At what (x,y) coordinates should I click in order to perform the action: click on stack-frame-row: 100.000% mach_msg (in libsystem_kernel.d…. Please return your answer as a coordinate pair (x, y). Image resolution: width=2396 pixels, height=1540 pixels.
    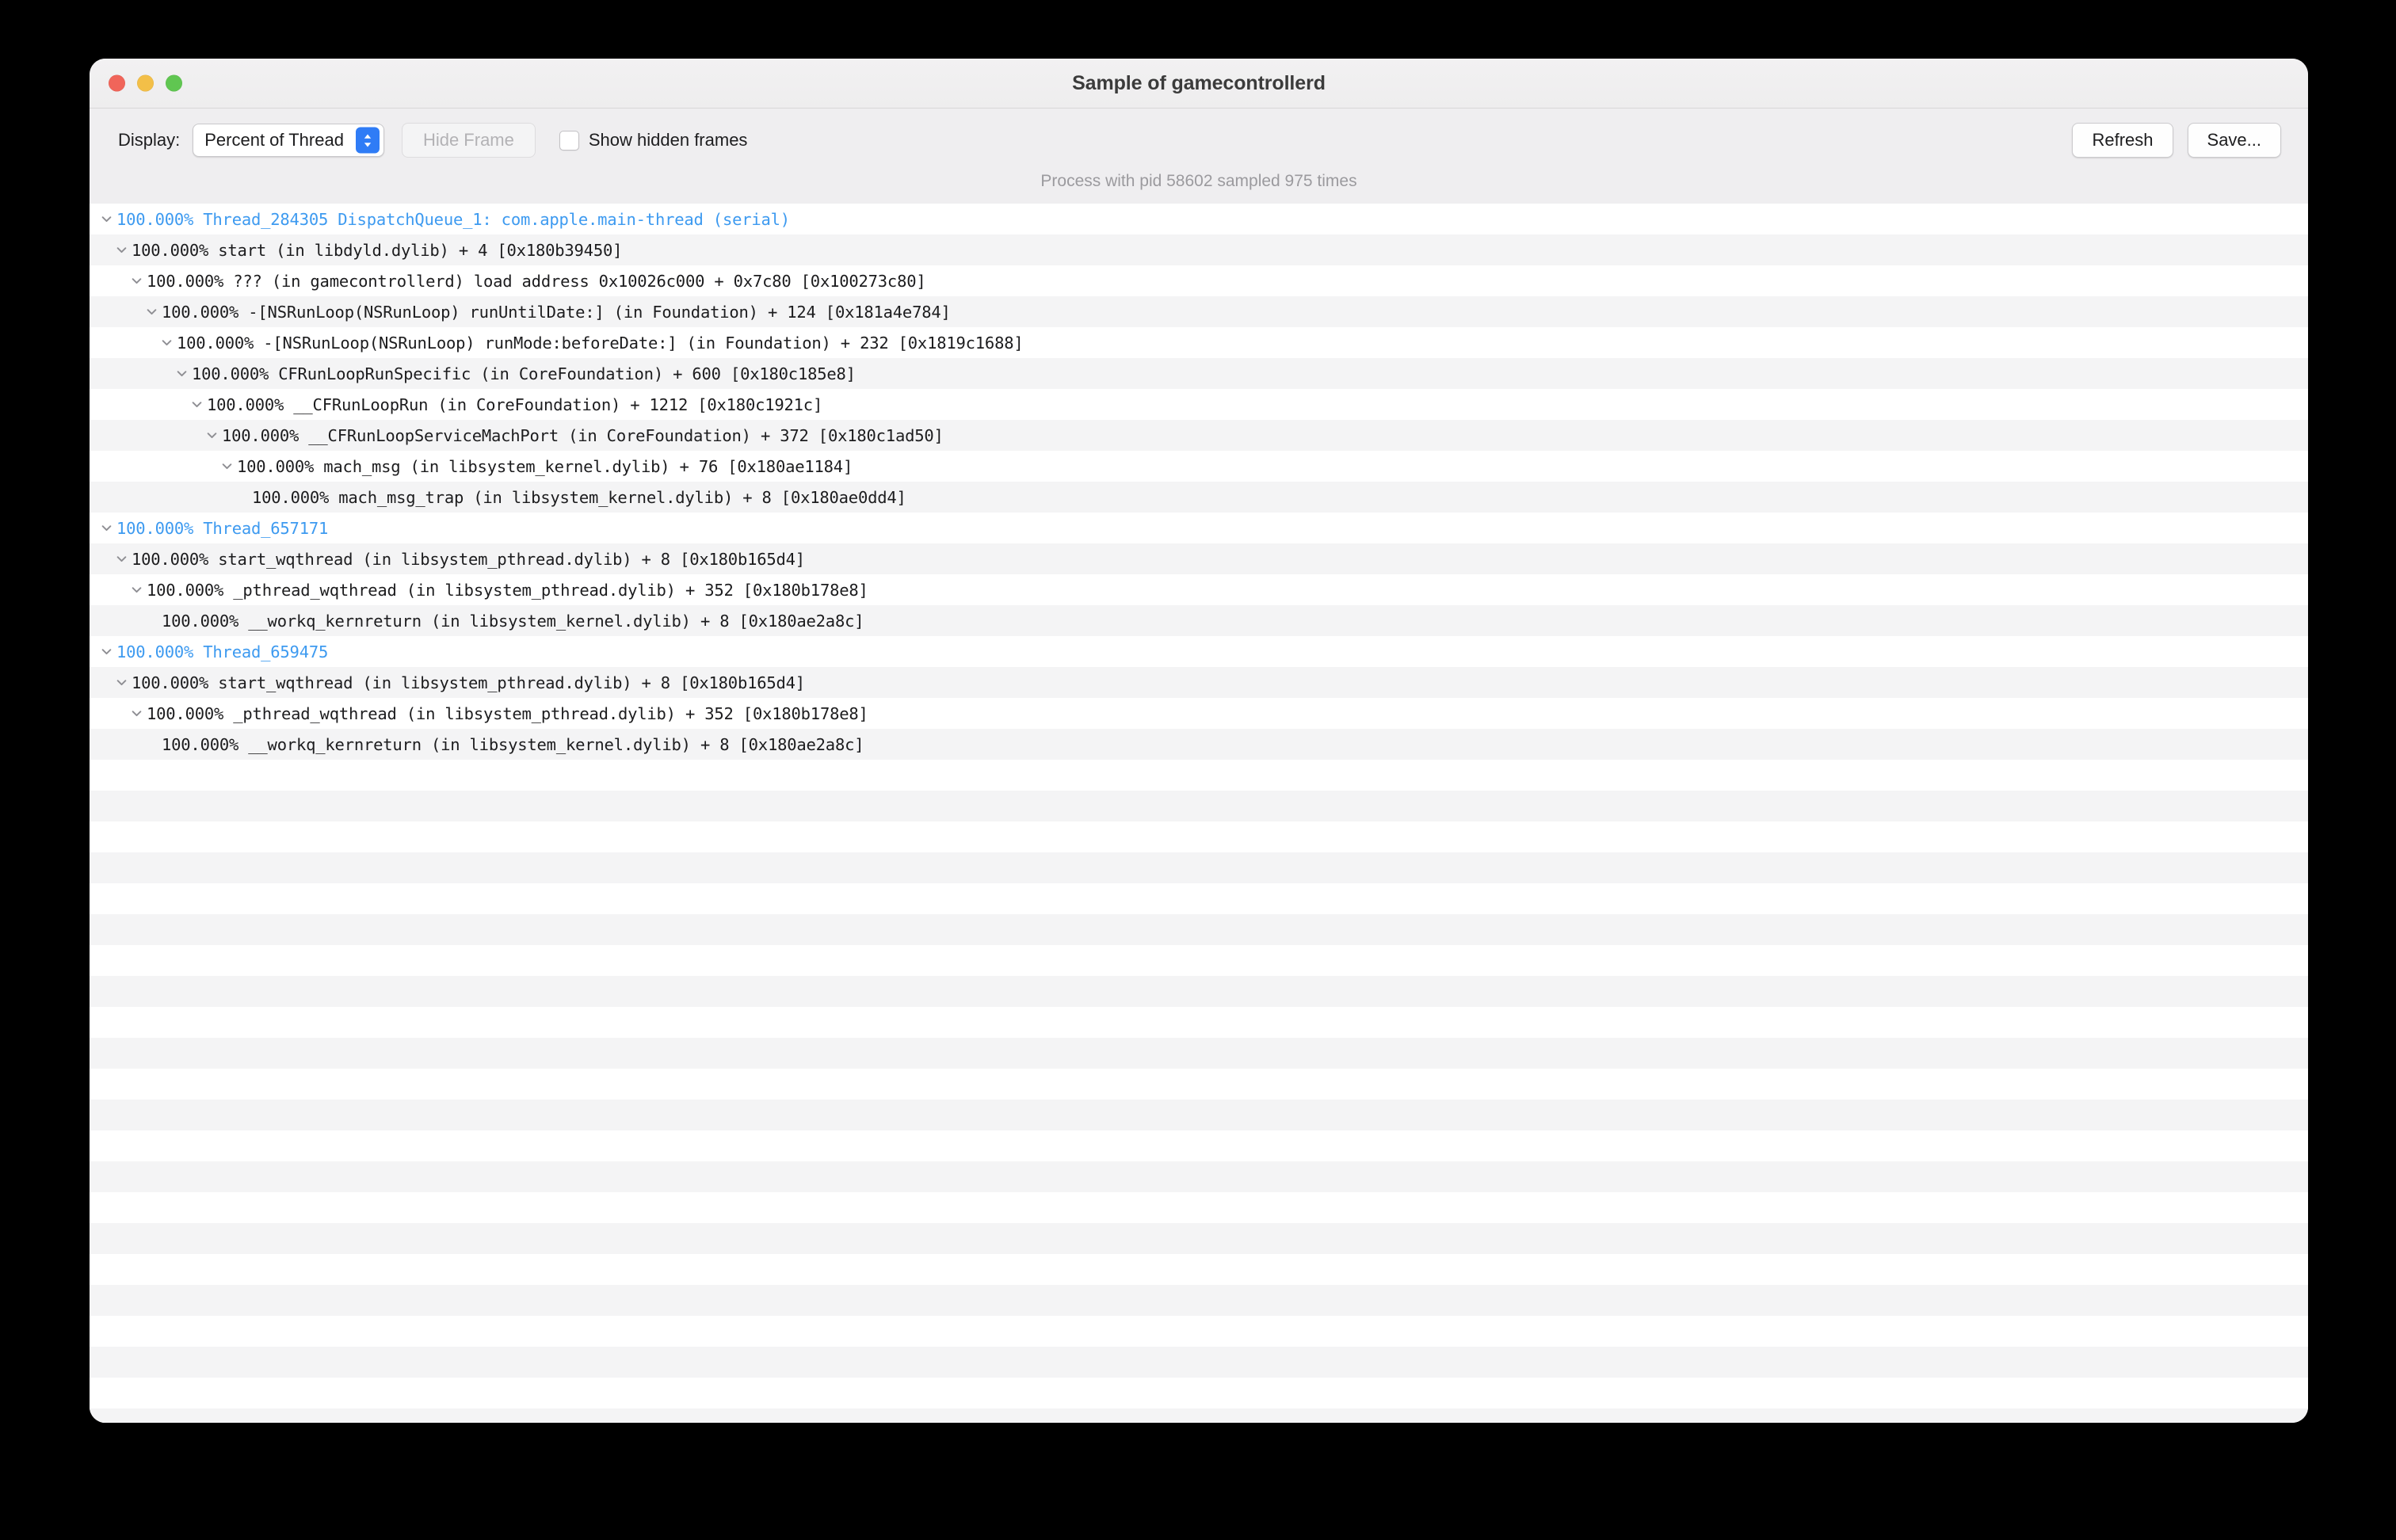
    Looking at the image, I should click on (1199, 467).